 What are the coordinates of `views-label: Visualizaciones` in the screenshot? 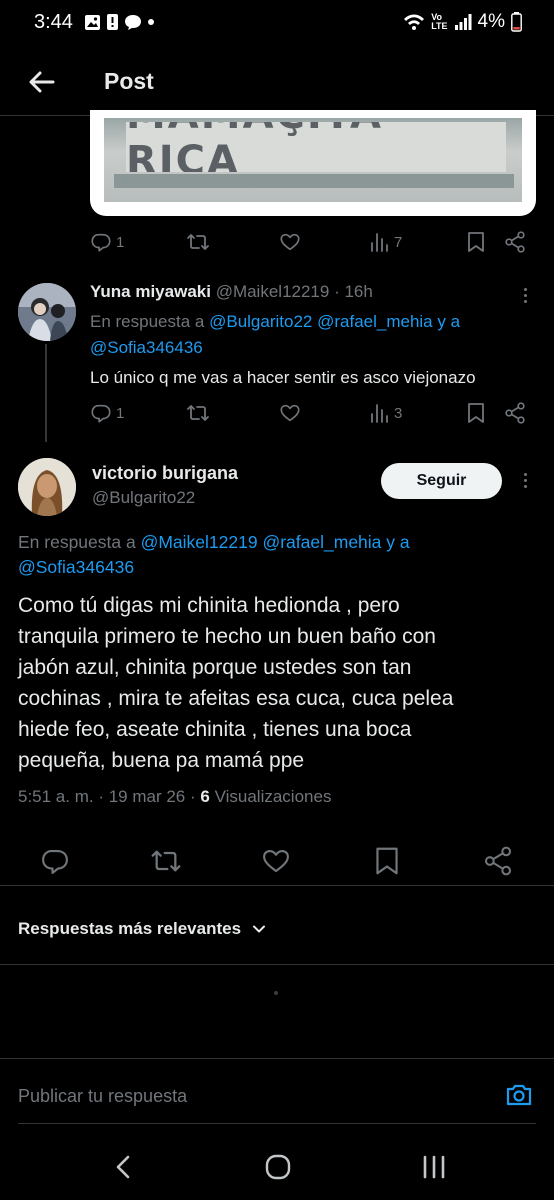 It's located at (273, 796).